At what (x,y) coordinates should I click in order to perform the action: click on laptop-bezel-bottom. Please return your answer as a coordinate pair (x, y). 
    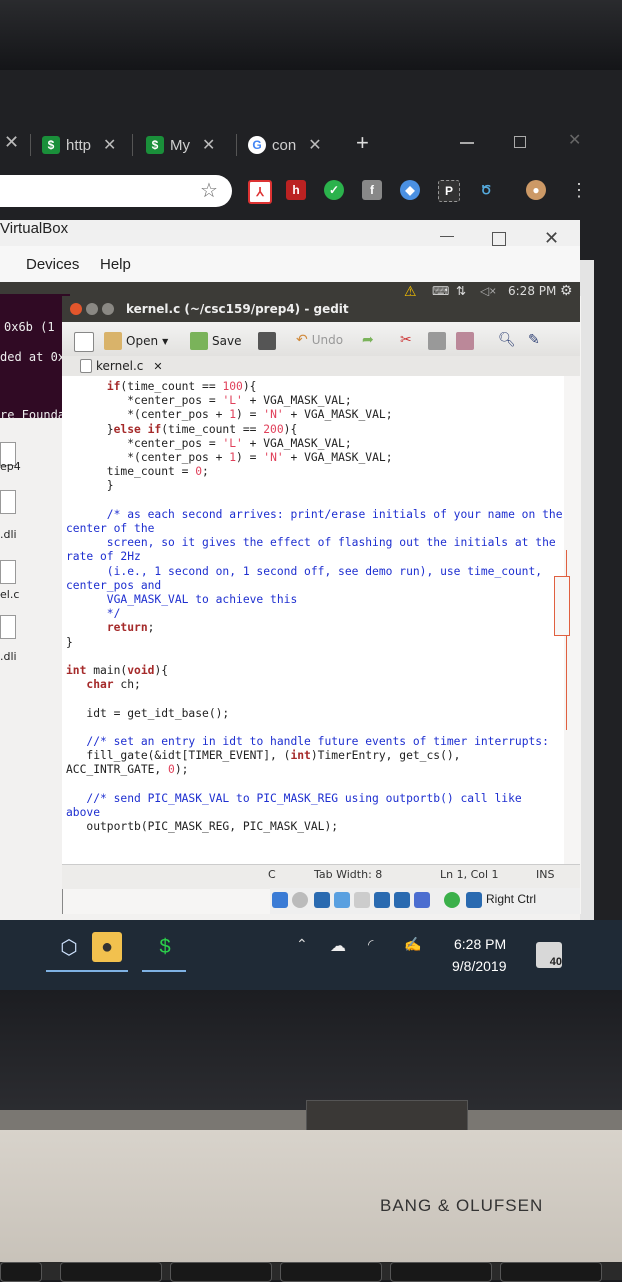
    Looking at the image, I should click on (311, 1050).